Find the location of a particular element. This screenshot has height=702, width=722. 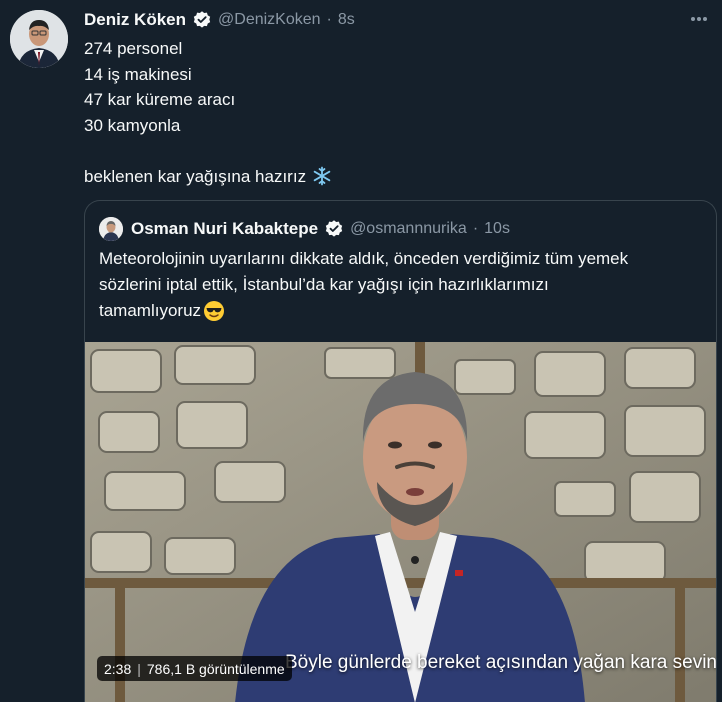

author-handle: @DenizKoken is located at coordinates (269, 20).